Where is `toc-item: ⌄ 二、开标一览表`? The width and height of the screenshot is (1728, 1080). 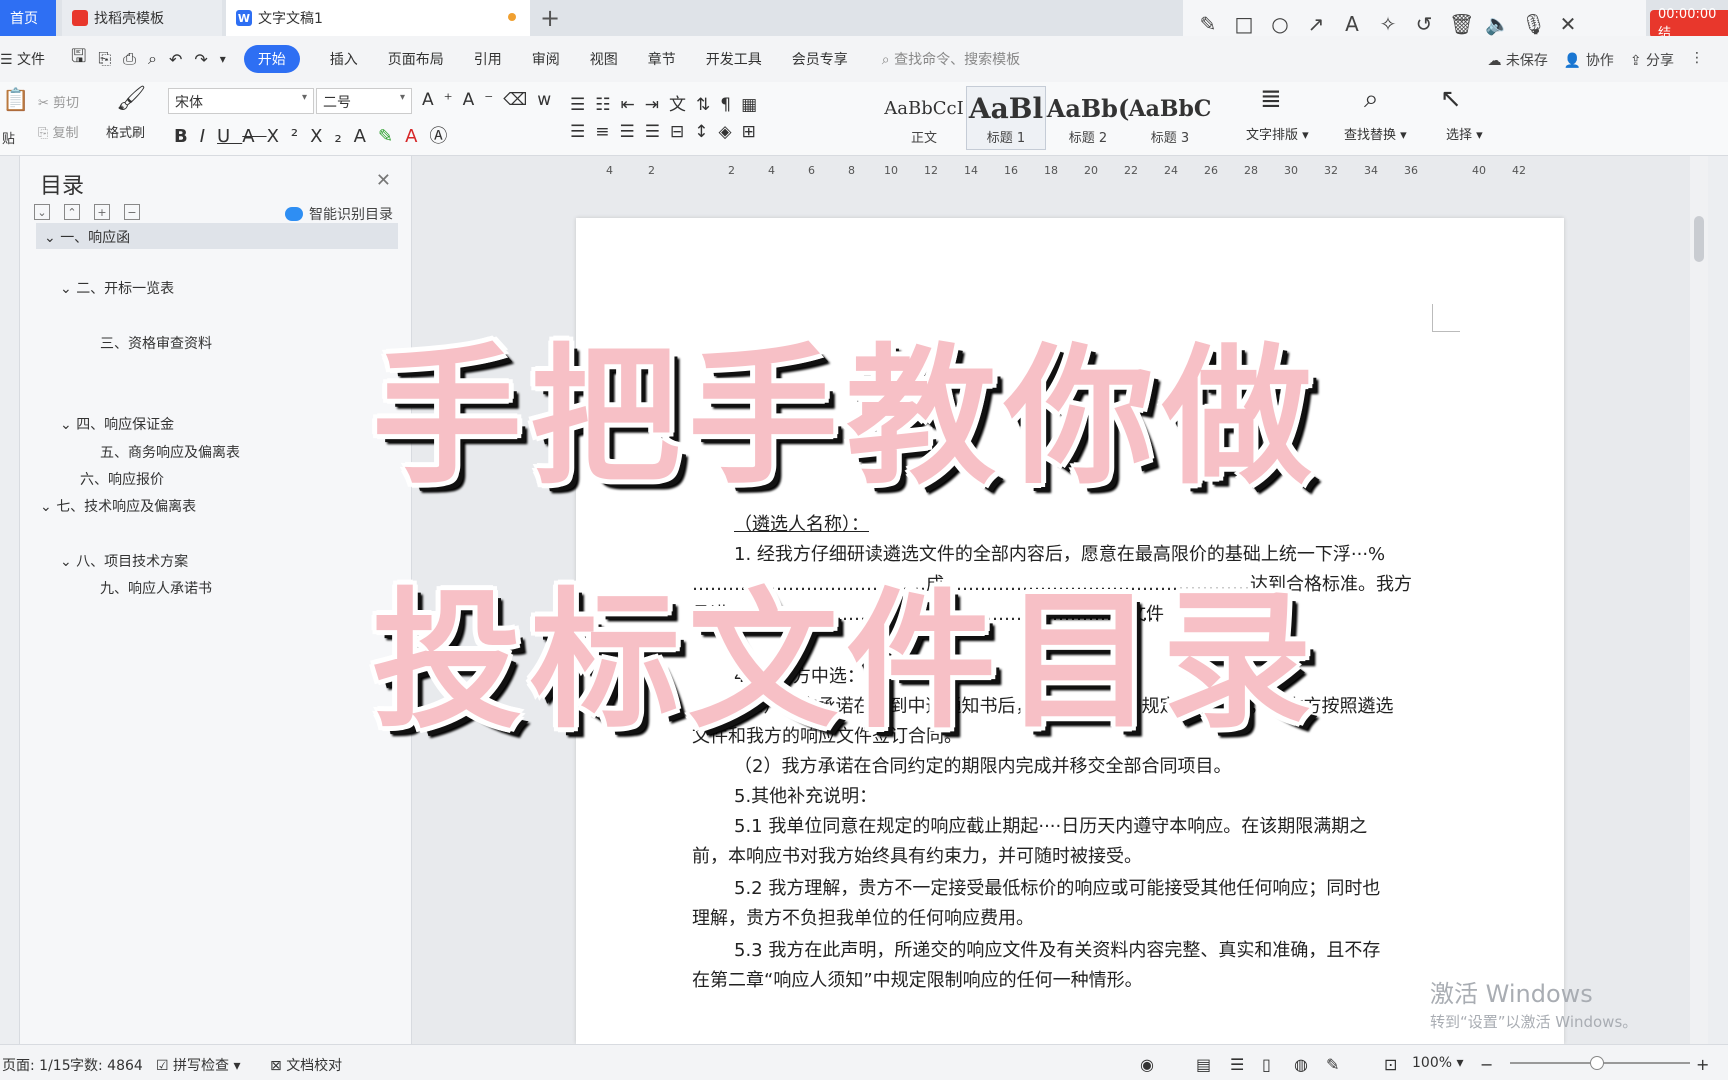 toc-item: ⌄ 二、开标一览表 is located at coordinates (117, 288).